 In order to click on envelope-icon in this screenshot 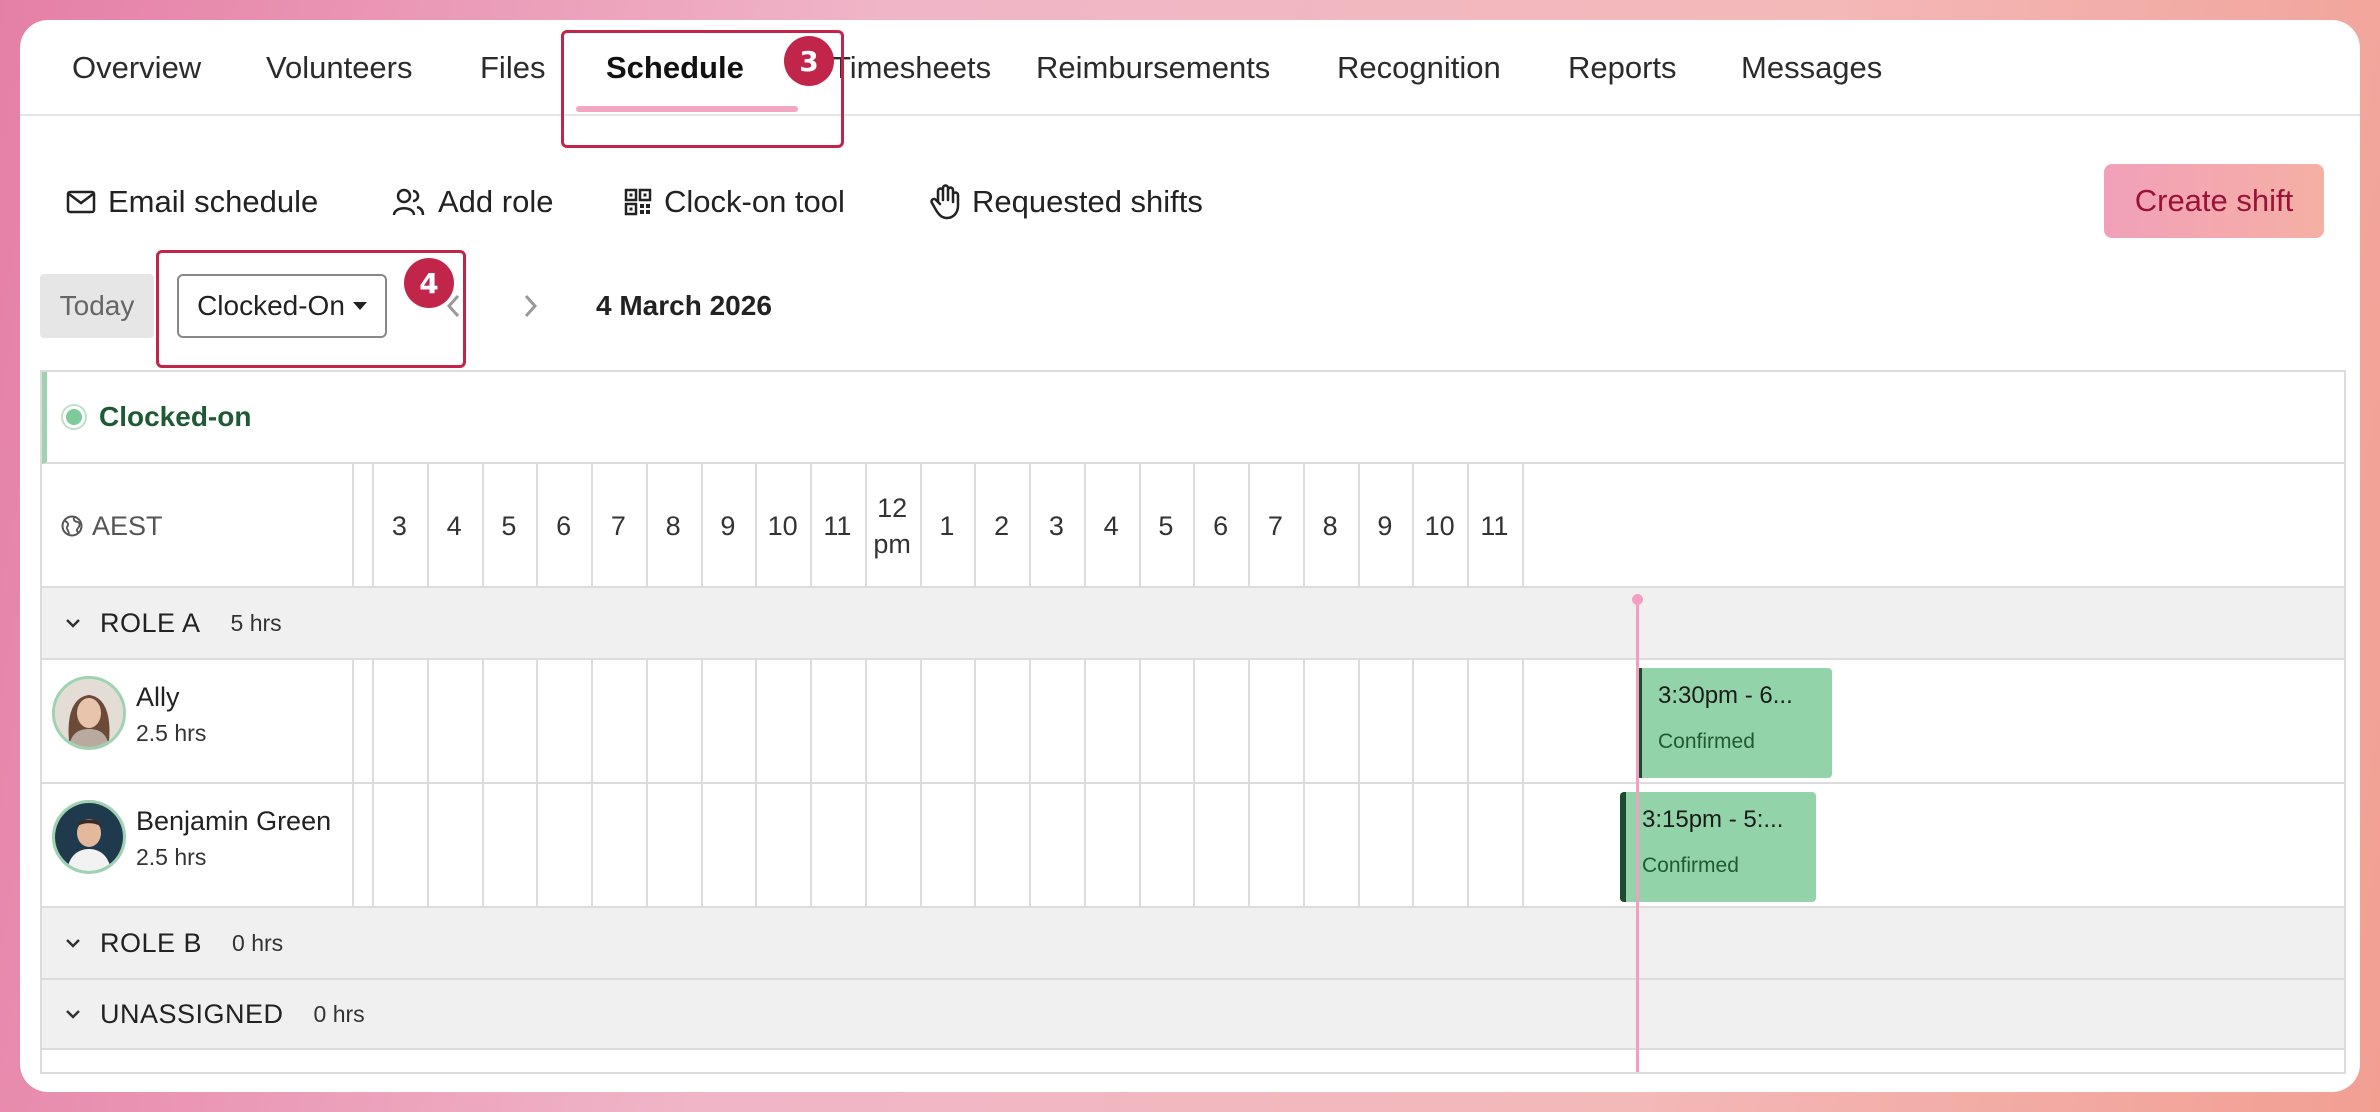, I will do `click(81, 202)`.